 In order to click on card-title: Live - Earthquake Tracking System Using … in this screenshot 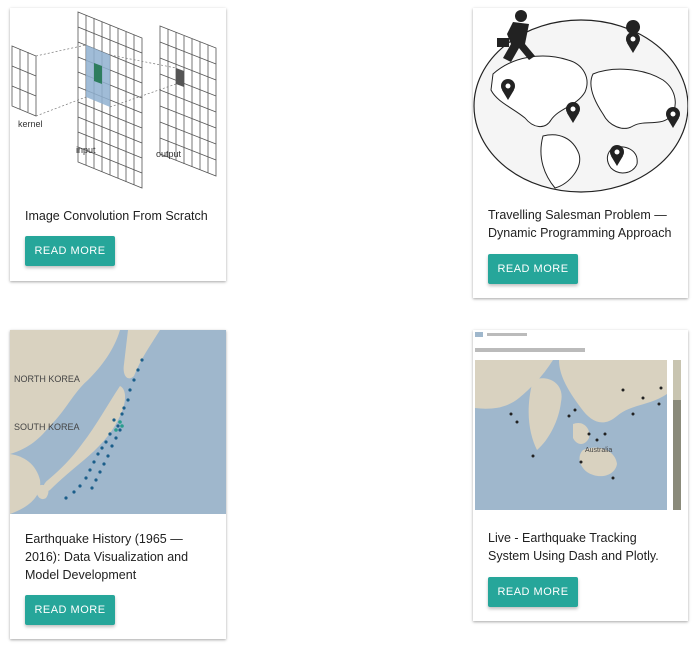, I will do `click(573, 547)`.